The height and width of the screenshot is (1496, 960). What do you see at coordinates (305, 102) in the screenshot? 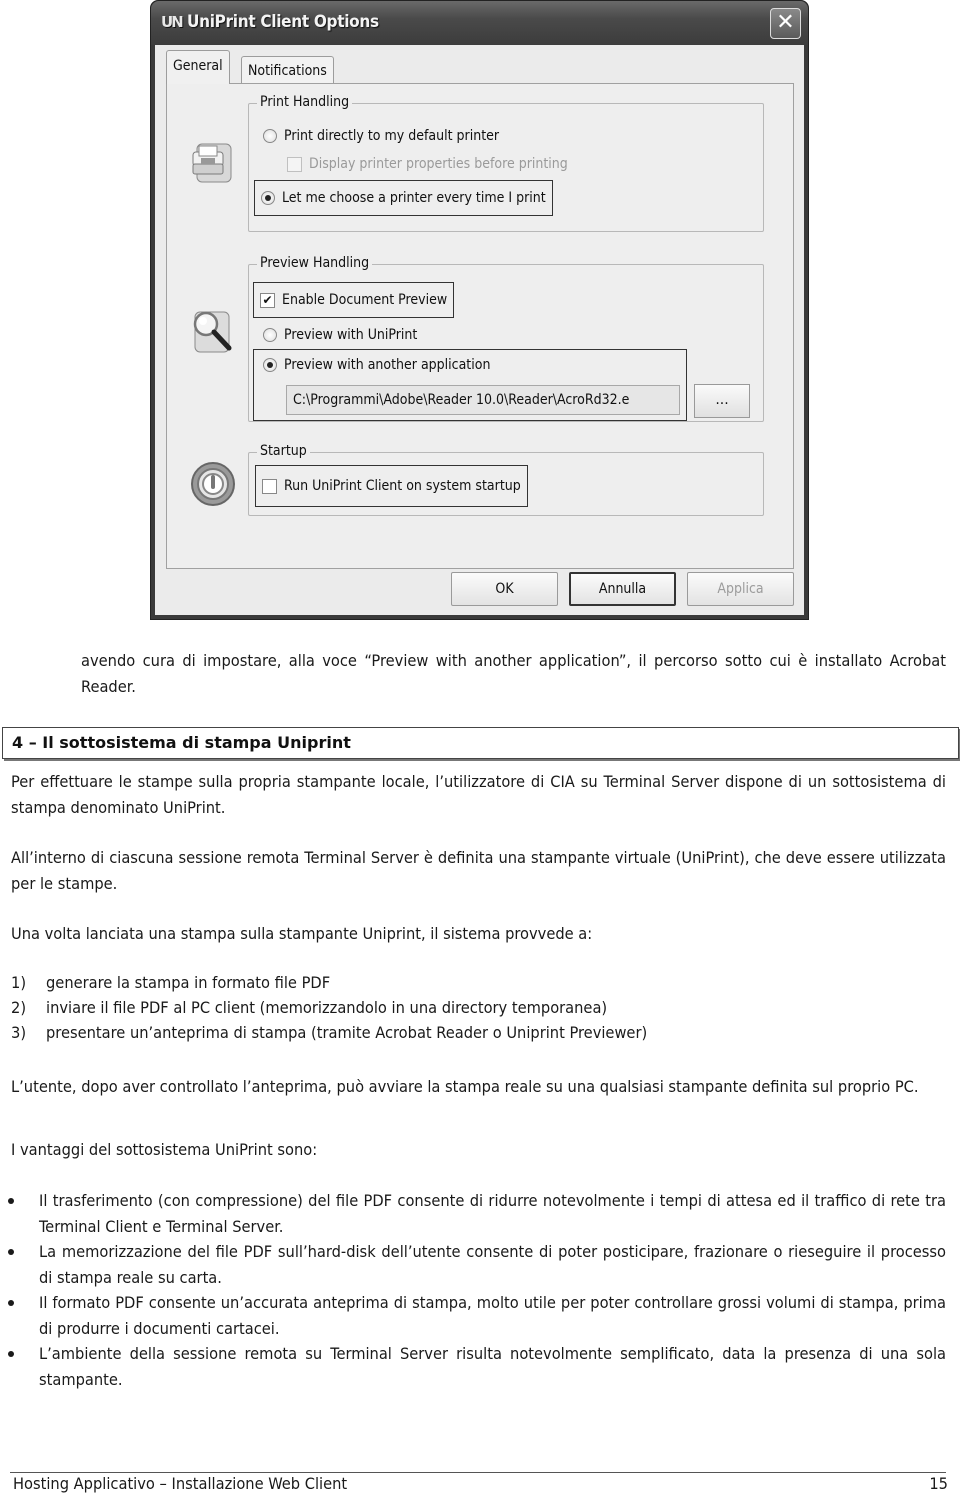
I see `print-handling-title: Print Handling` at bounding box center [305, 102].